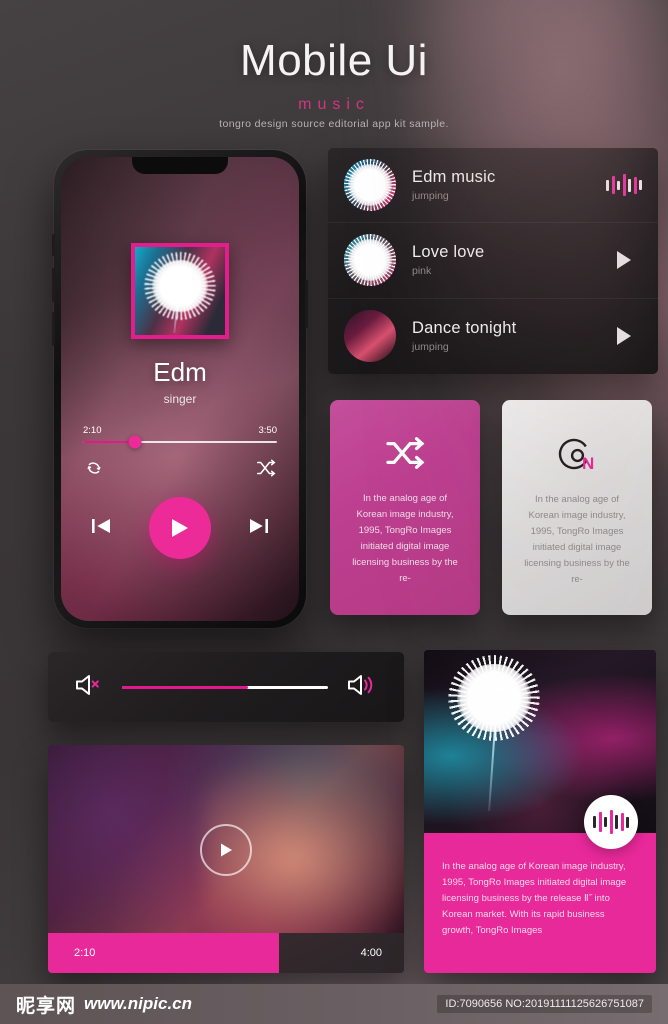 This screenshot has width=668, height=1024. I want to click on skip-next-icon, so click(258, 528).